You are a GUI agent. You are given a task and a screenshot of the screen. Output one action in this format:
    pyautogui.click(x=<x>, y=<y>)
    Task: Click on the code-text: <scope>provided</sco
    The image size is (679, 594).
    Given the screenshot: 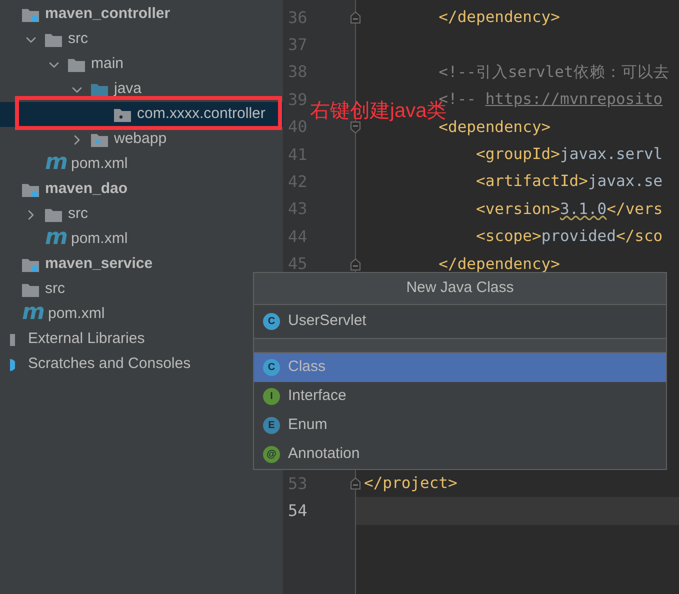 What is the action you would take?
    pyautogui.click(x=569, y=237)
    